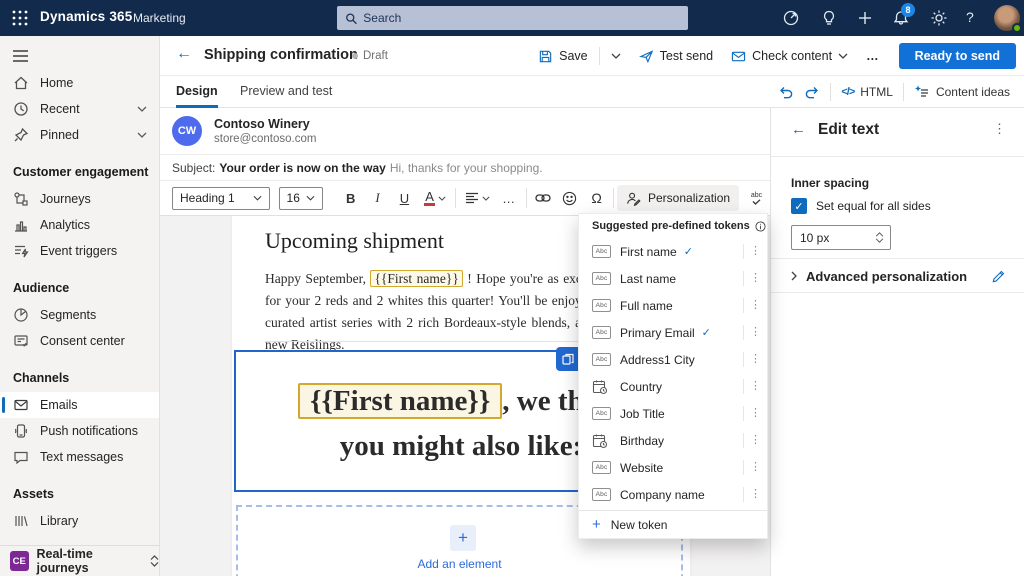  Describe the element at coordinates (521, 18) in the screenshot. I see `search-input` at that location.